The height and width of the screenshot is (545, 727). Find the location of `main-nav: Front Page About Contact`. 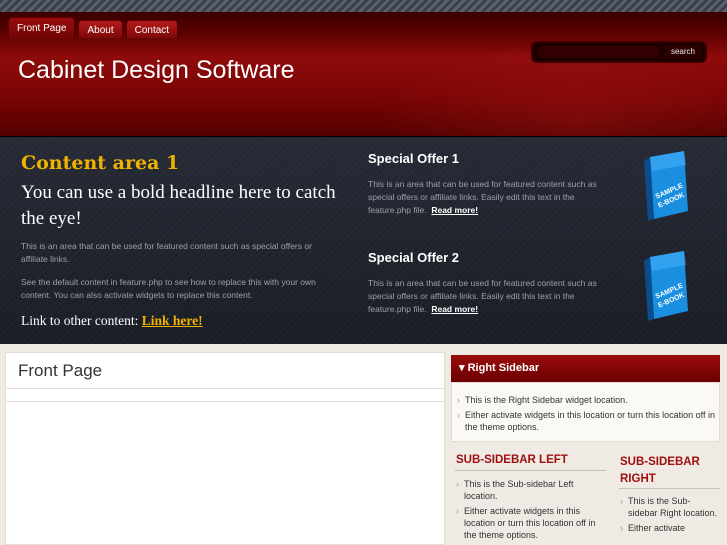

main-nav: Front Page About Contact is located at coordinates (93, 28).